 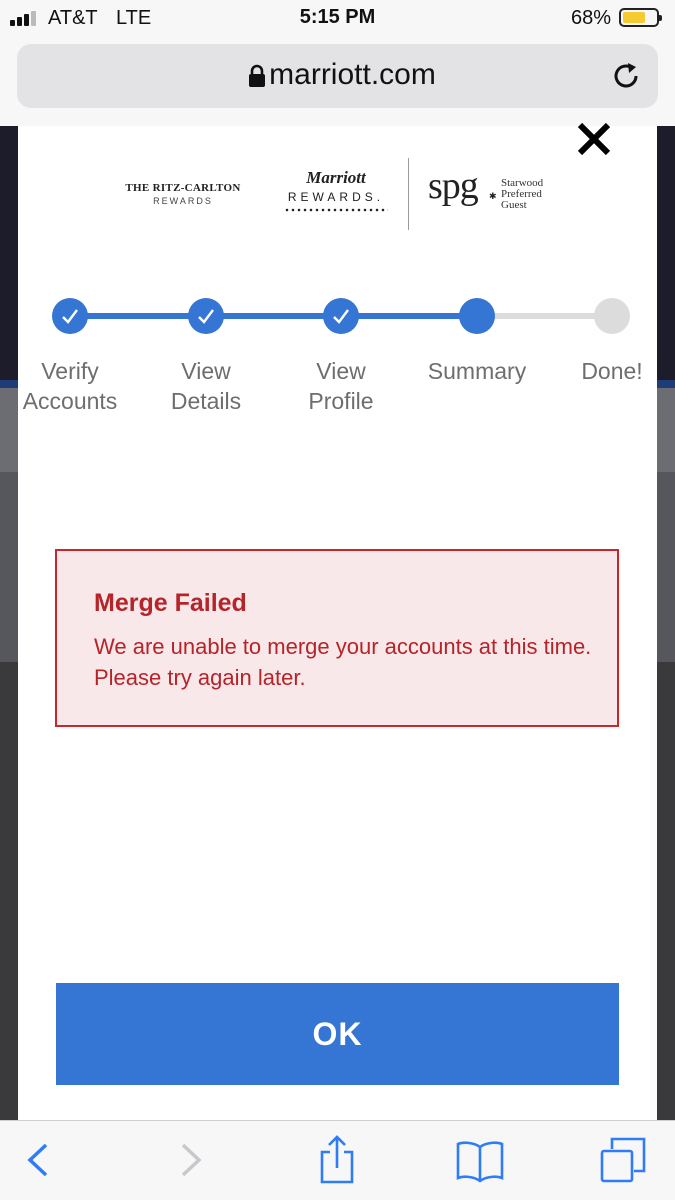 What do you see at coordinates (477, 316) in the screenshot?
I see `step-dot-summary` at bounding box center [477, 316].